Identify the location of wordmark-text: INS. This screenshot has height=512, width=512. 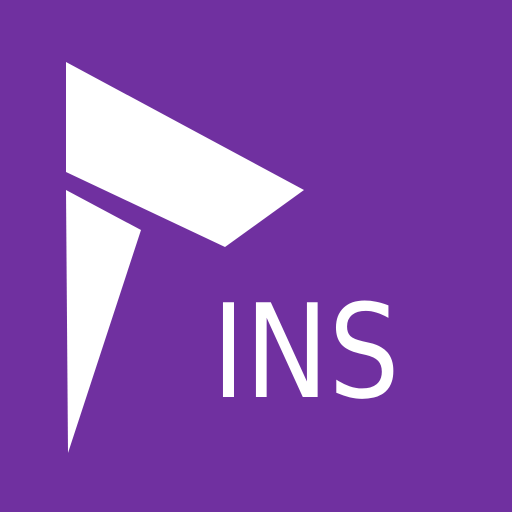
(306, 352).